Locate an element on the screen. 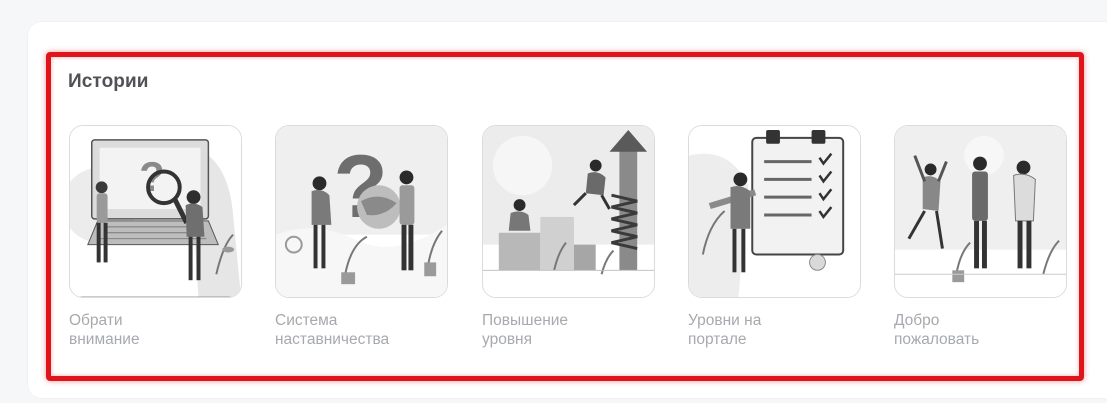  level-up-illustration-icon is located at coordinates (568, 211).